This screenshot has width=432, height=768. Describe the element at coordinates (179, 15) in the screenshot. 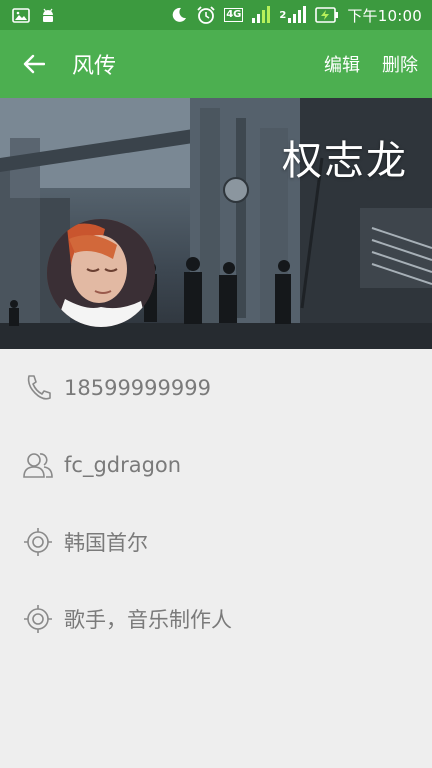

I see `moon-icon` at that location.